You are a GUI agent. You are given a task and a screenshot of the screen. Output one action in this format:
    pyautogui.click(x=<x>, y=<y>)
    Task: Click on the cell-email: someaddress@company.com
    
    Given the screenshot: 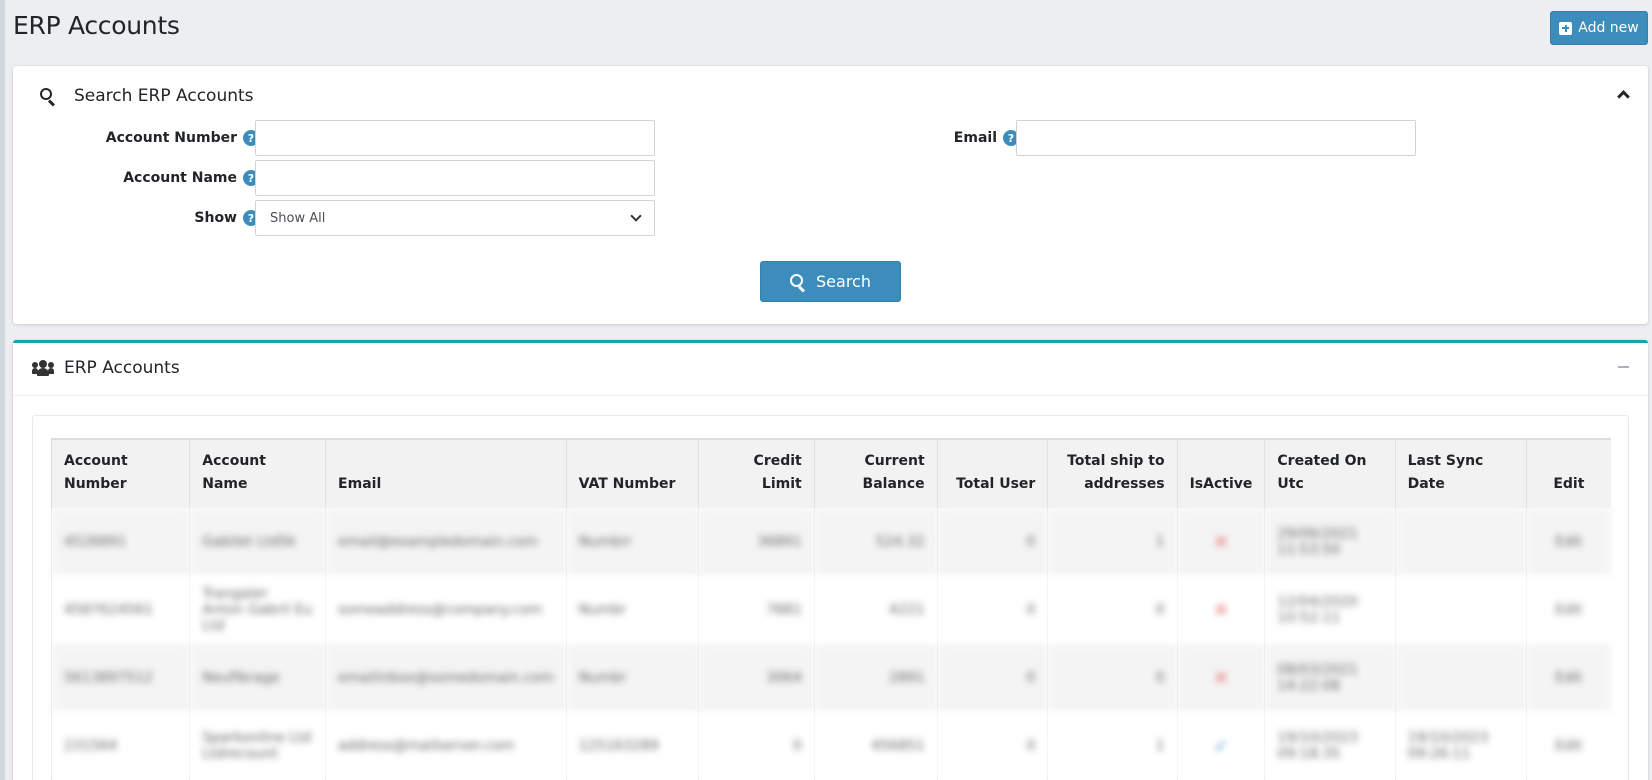 What is the action you would take?
    pyautogui.click(x=446, y=610)
    